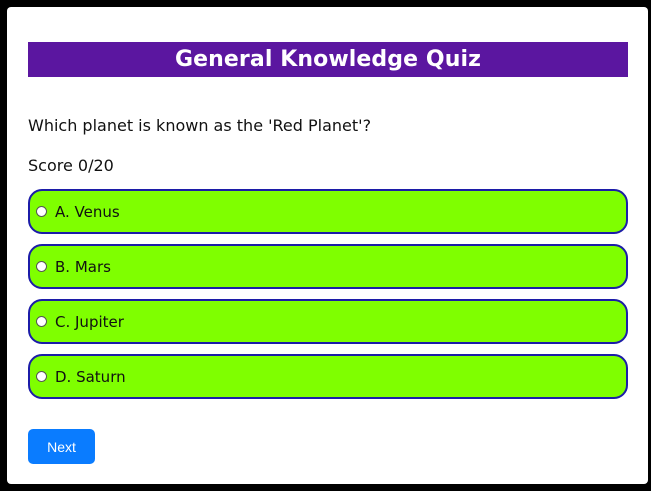 Image resolution: width=651 pixels, height=491 pixels. What do you see at coordinates (41, 376) in the screenshot?
I see `radio-button-d` at bounding box center [41, 376].